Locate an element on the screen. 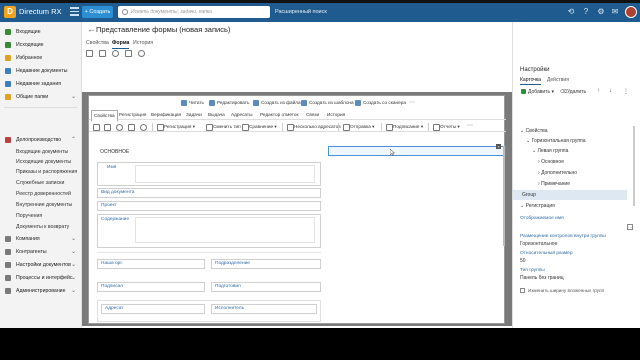  form-tab-addressees: Адресаты is located at coordinates (241, 115).